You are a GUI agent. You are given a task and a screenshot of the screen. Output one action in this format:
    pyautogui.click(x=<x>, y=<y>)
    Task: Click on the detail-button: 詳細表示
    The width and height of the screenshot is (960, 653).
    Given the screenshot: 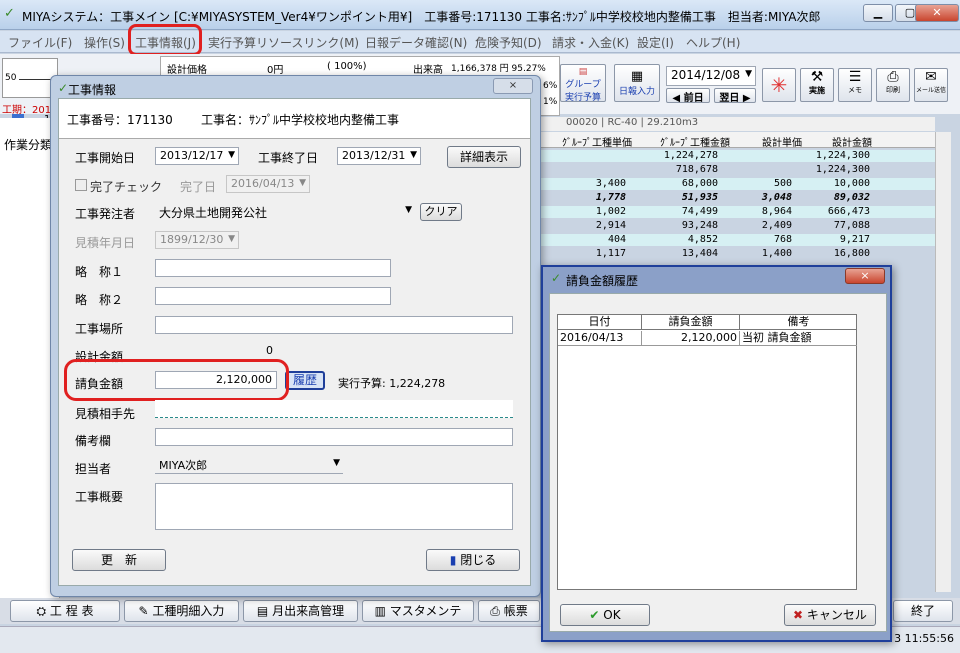 What is the action you would take?
    pyautogui.click(x=484, y=157)
    